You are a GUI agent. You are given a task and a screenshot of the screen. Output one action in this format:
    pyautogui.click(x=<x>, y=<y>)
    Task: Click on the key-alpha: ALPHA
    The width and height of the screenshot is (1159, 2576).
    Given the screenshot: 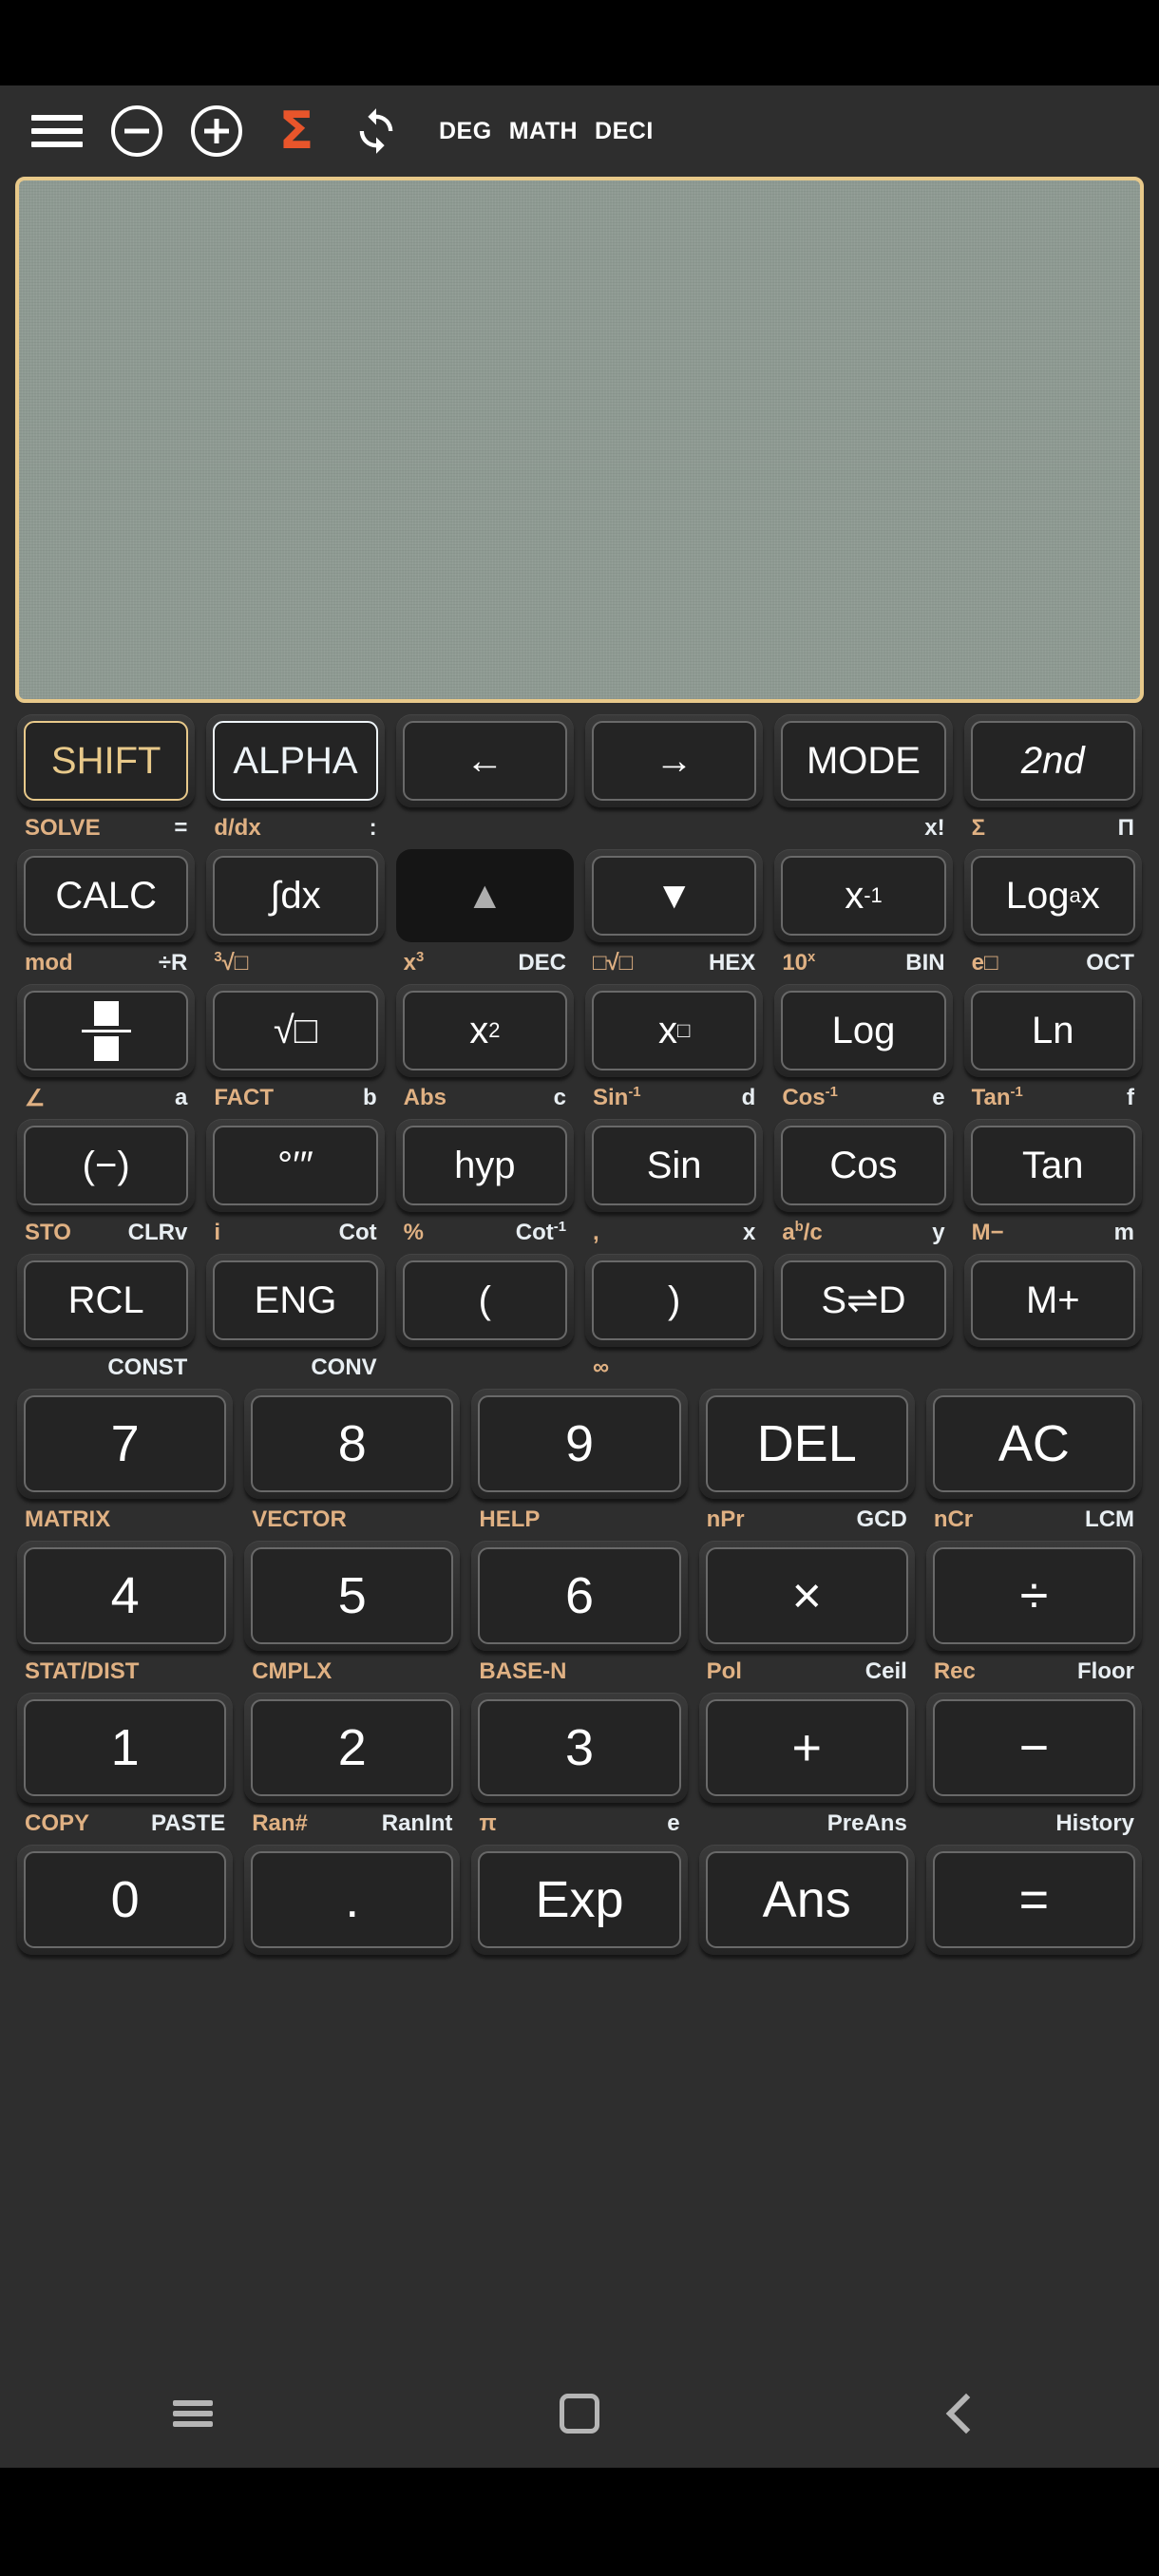 What is the action you would take?
    pyautogui.click(x=295, y=760)
    